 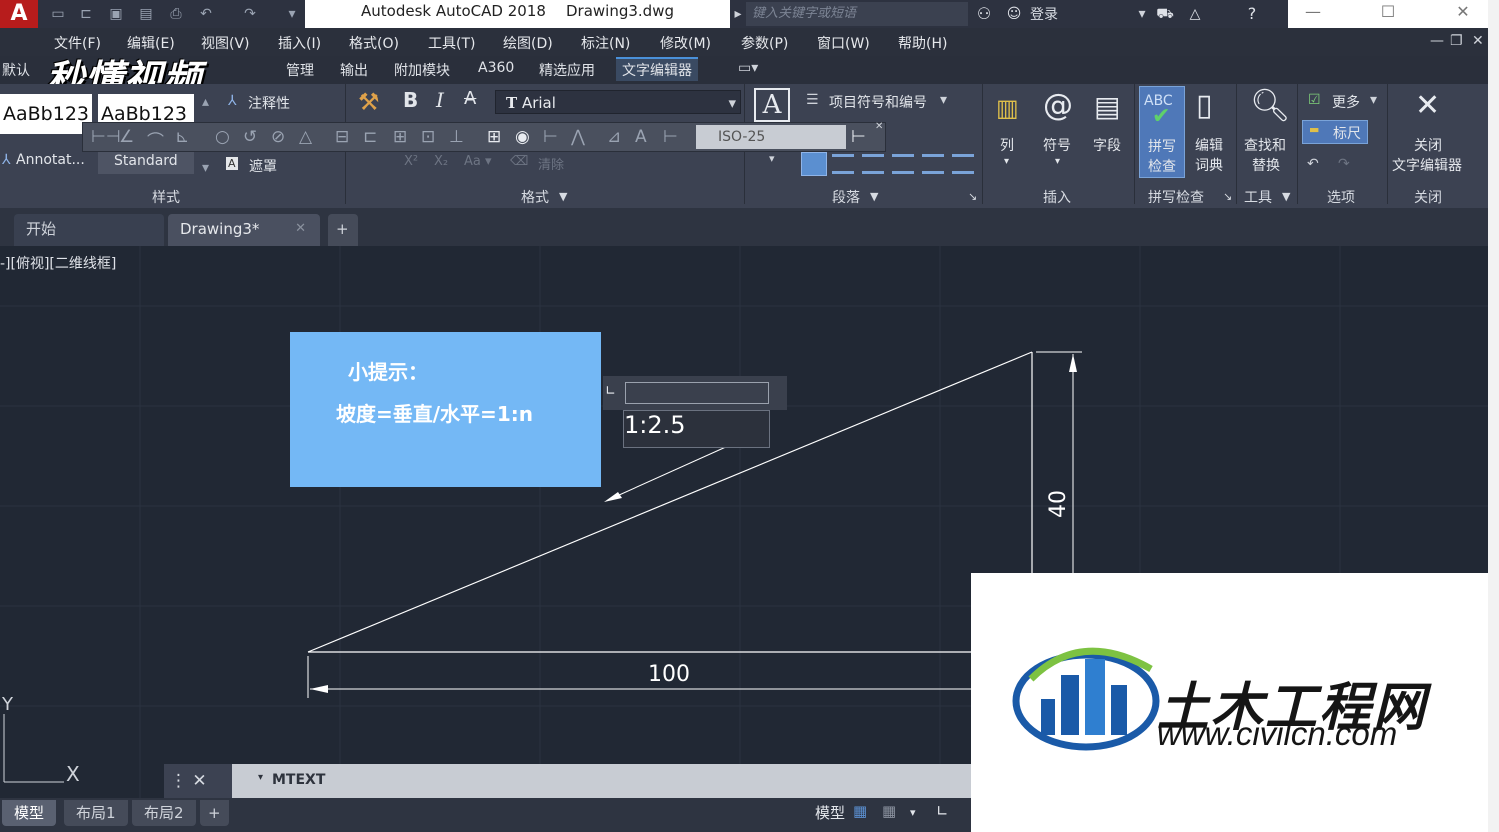 I want to click on snap-icon: ▦, so click(x=889, y=811).